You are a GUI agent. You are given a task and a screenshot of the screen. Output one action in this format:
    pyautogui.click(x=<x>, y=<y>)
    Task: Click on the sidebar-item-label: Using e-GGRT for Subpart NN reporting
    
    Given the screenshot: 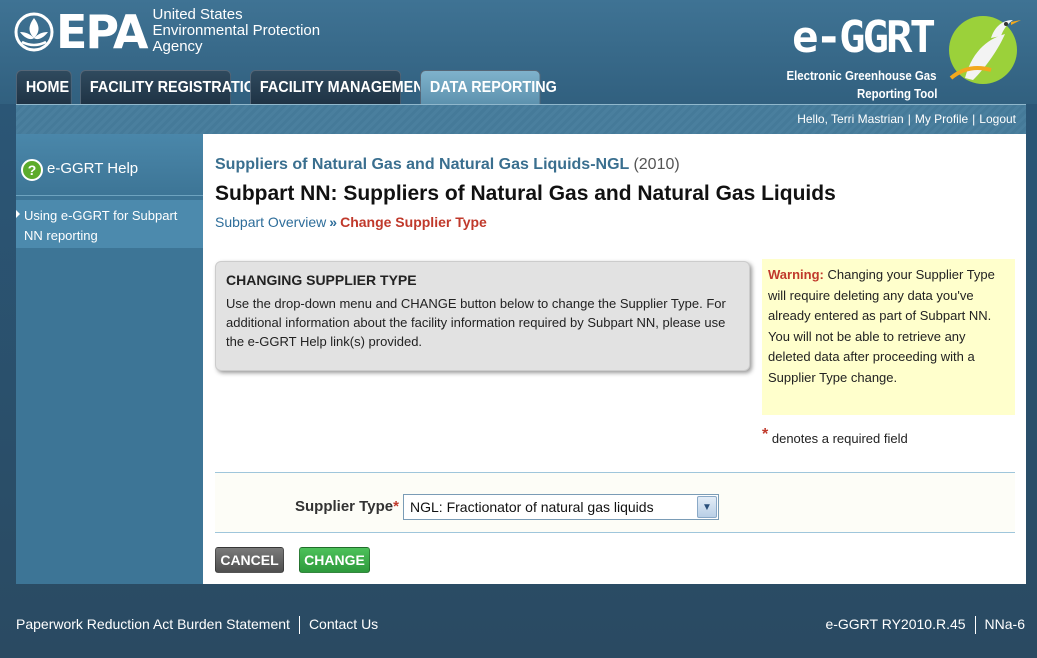 What is the action you would take?
    pyautogui.click(x=101, y=225)
    